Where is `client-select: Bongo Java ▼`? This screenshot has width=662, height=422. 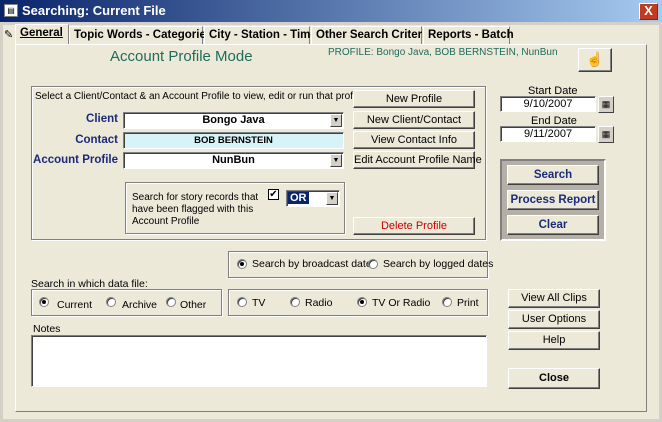 client-select: Bongo Java ▼ is located at coordinates (233, 120).